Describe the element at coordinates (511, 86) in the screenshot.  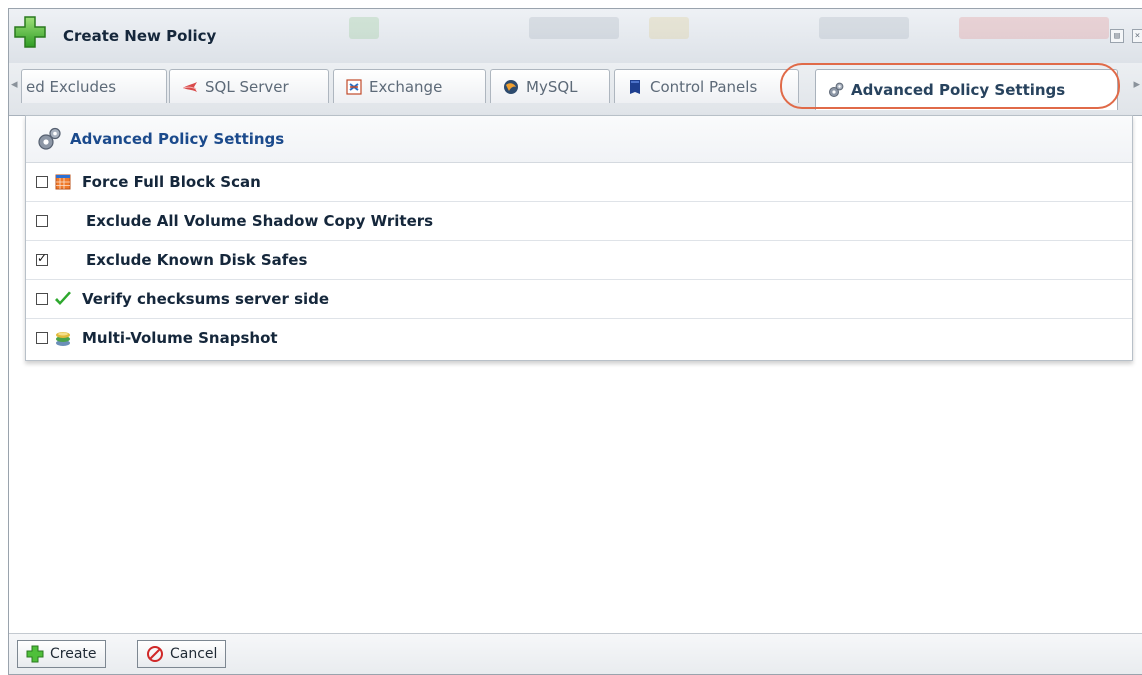
I see `mysql-icon` at that location.